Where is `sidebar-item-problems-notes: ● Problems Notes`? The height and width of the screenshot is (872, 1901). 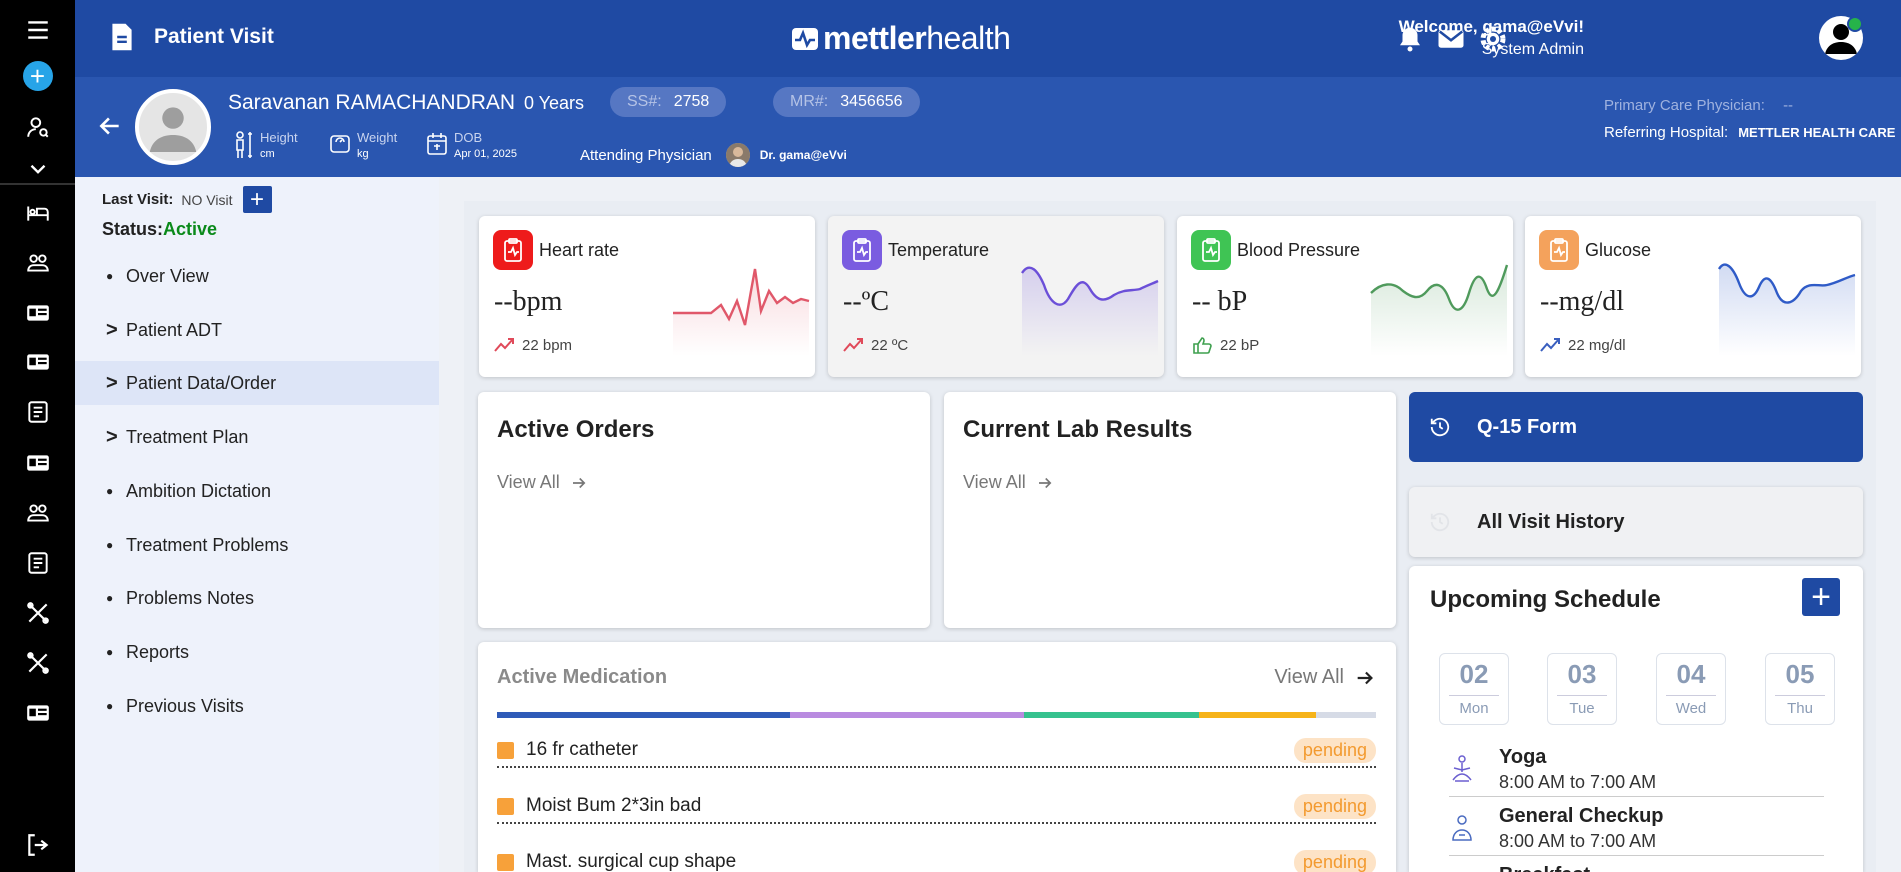 sidebar-item-problems-notes: ● Problems Notes is located at coordinates (257, 598).